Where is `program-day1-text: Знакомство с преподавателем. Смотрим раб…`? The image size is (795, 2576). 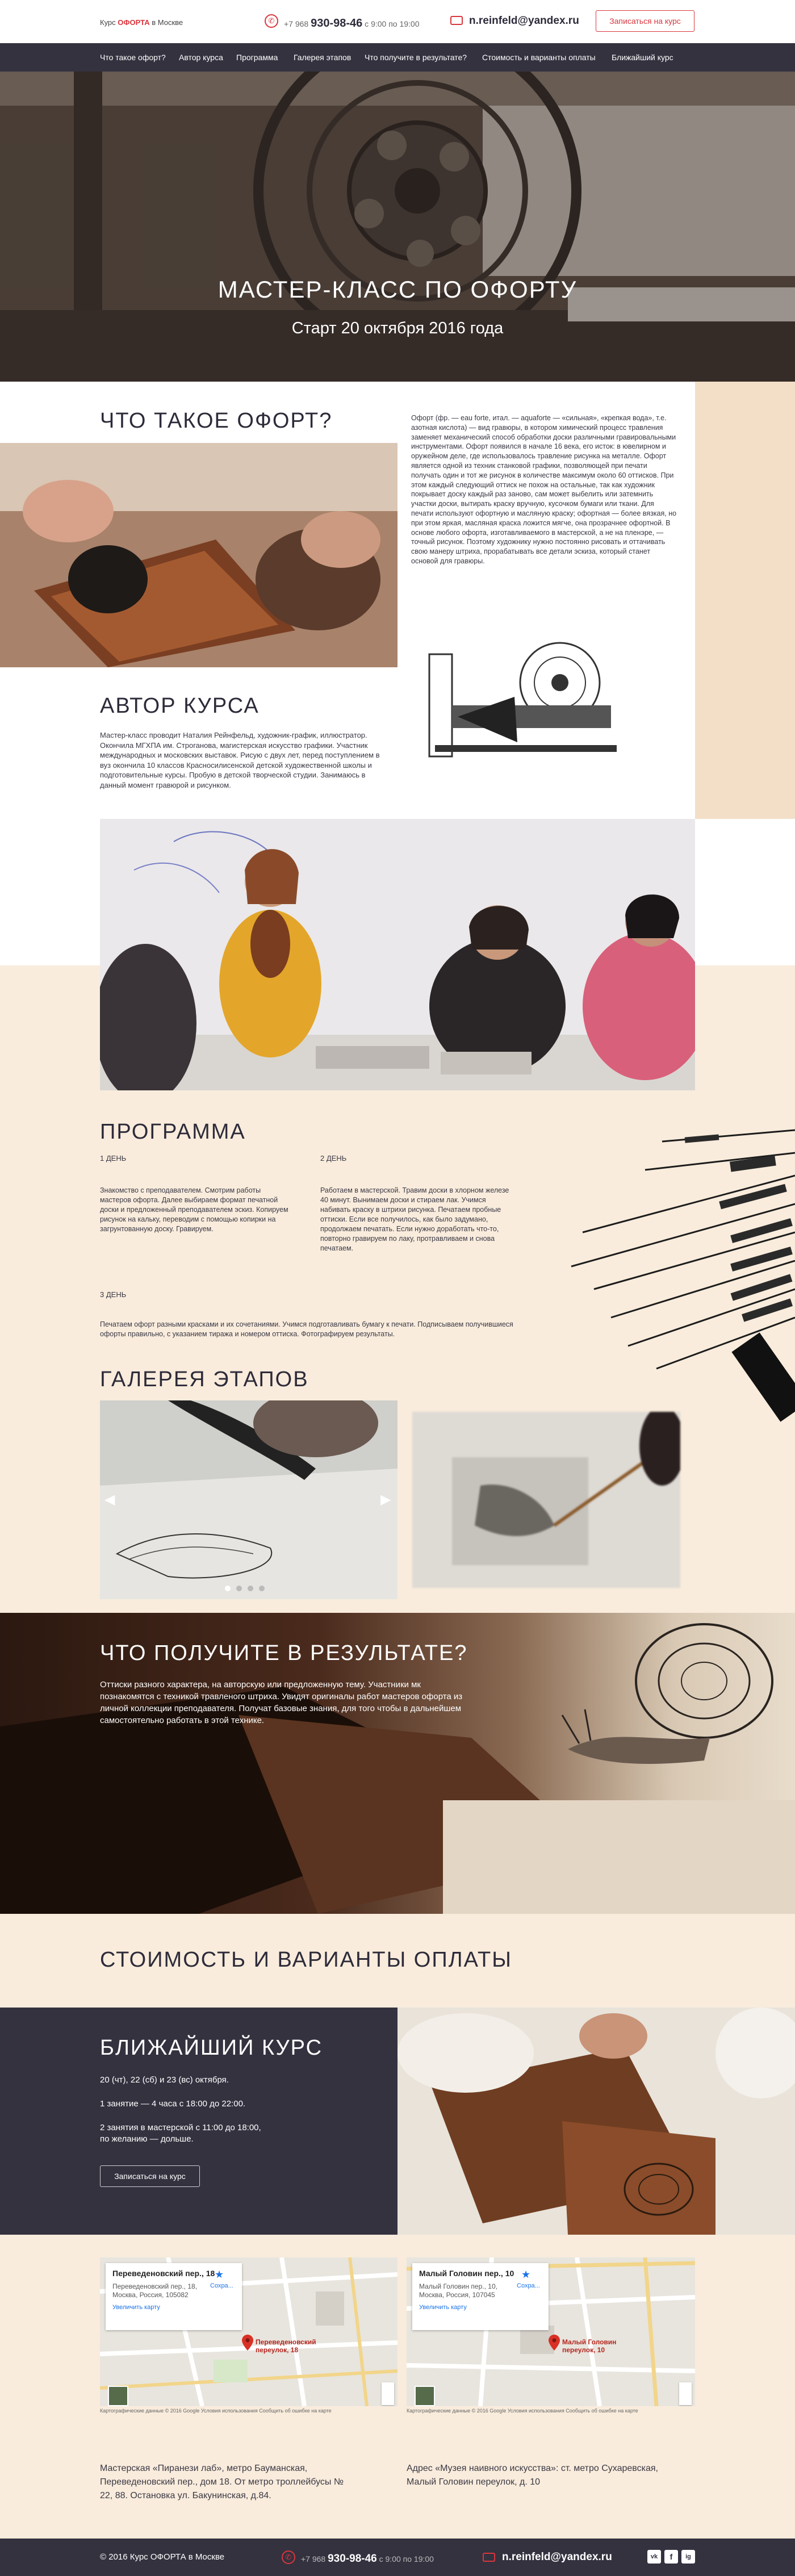 program-day1-text: Знакомство с преподавателем. Смотрим раб… is located at coordinates (194, 1209).